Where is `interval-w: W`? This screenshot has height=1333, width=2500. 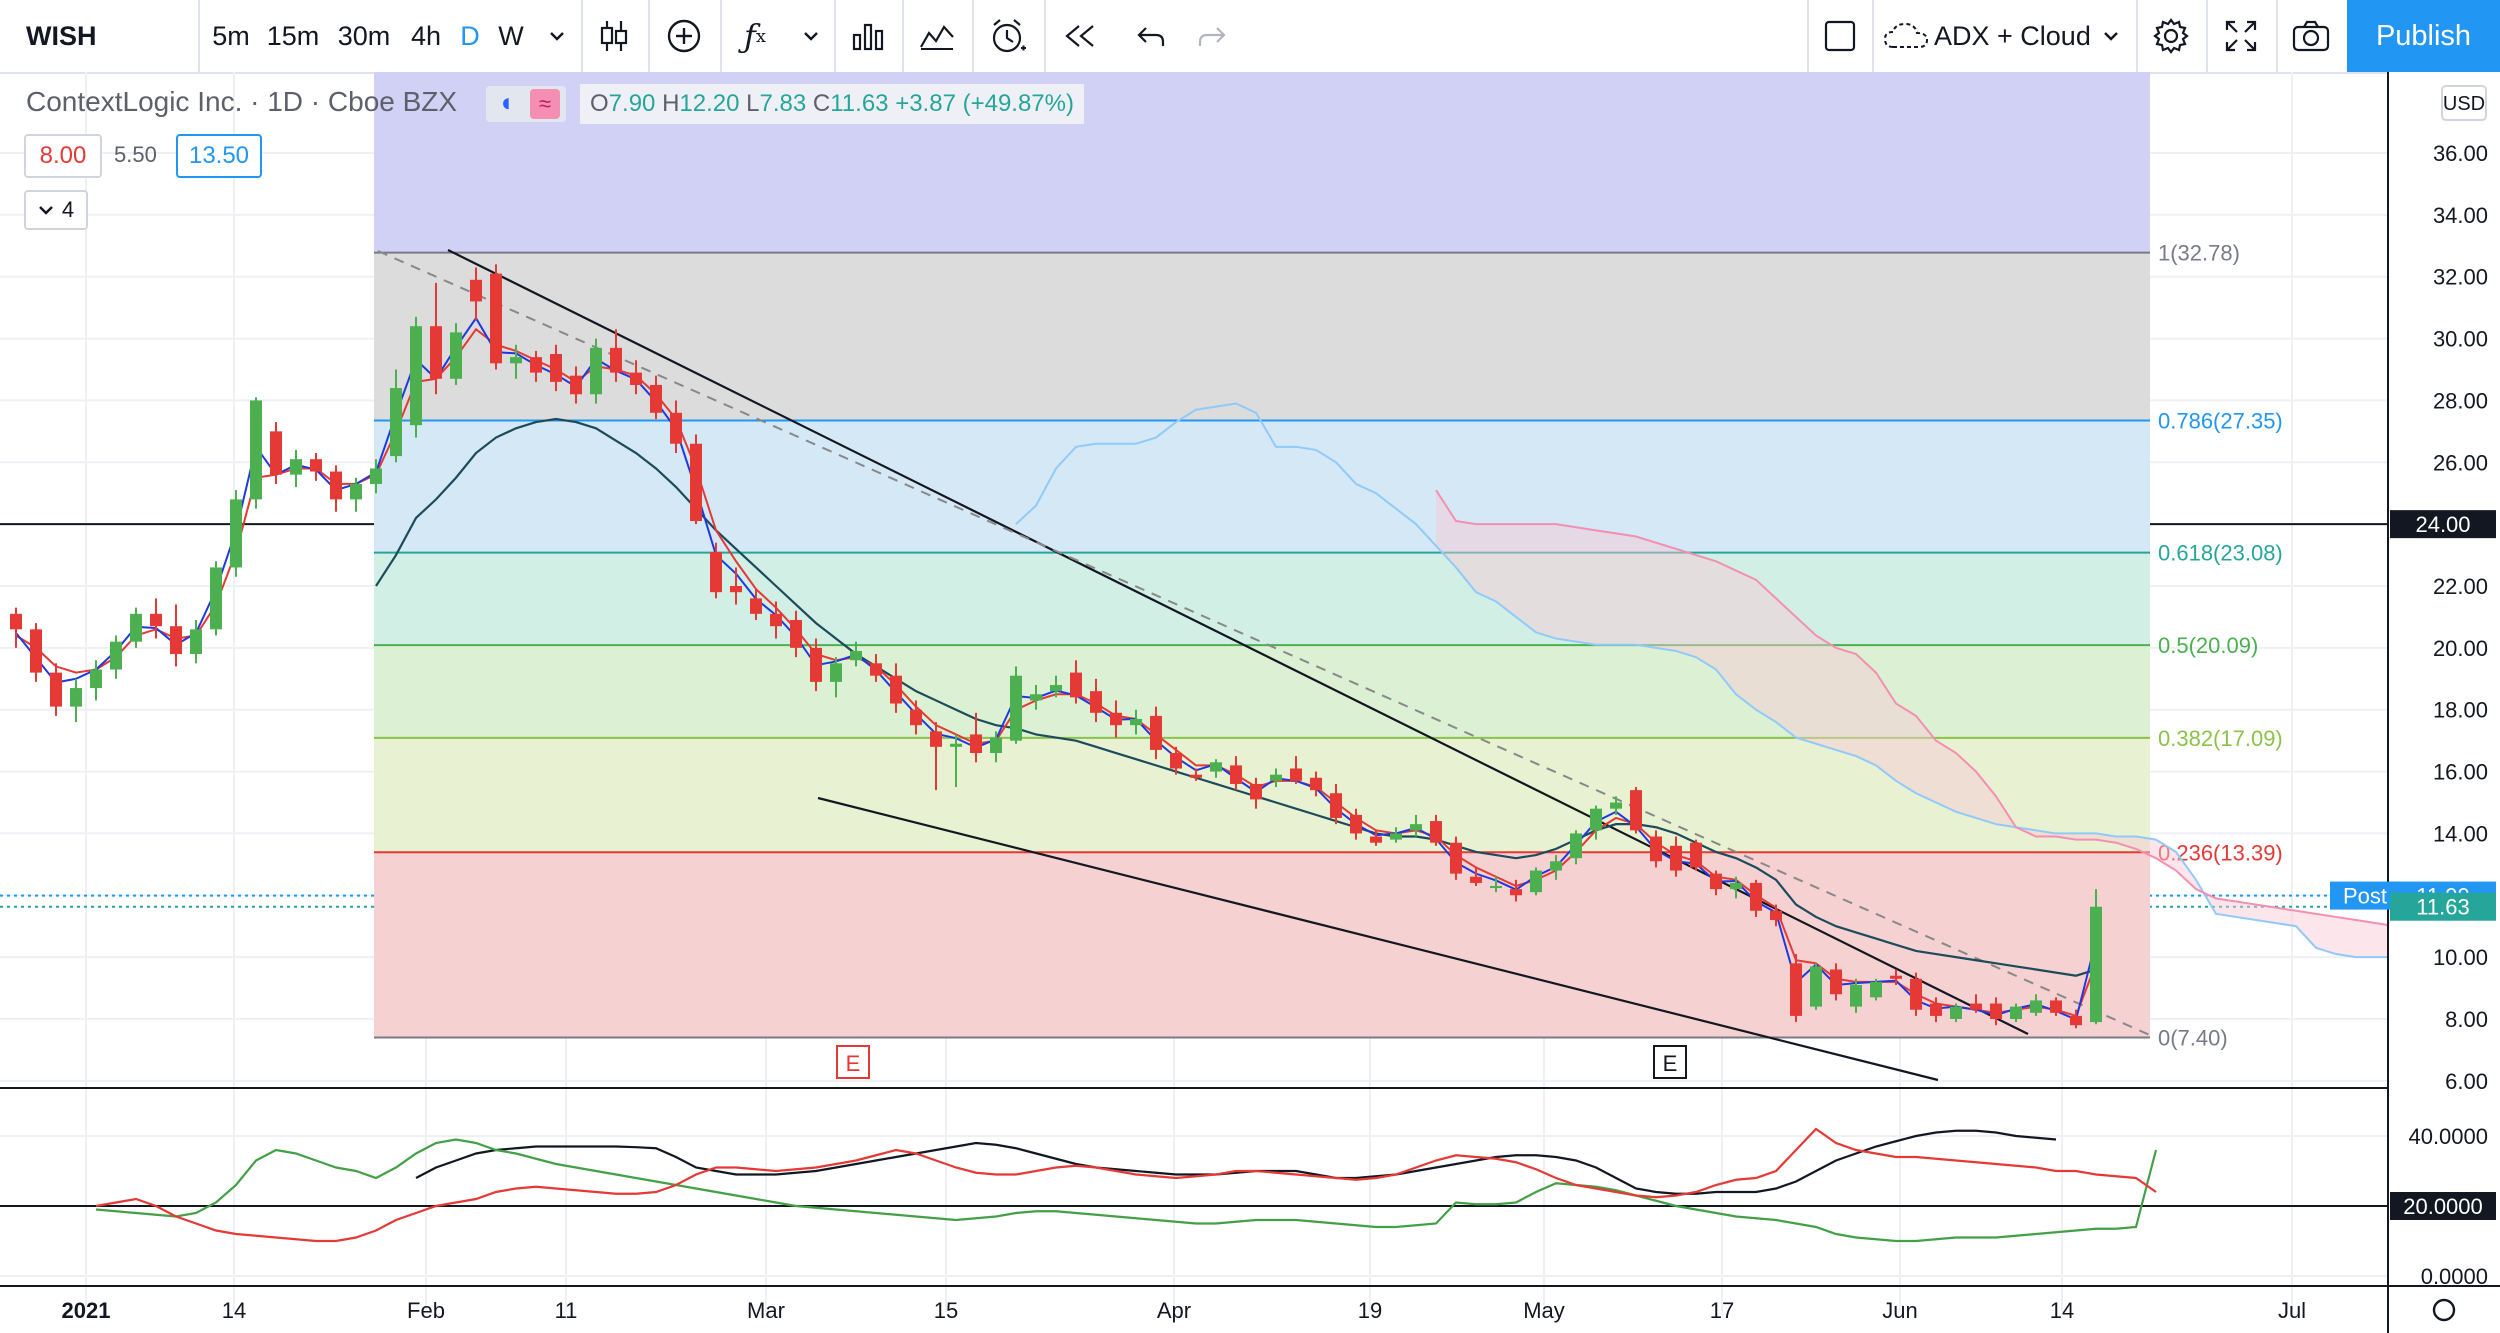 interval-w: W is located at coordinates (511, 36).